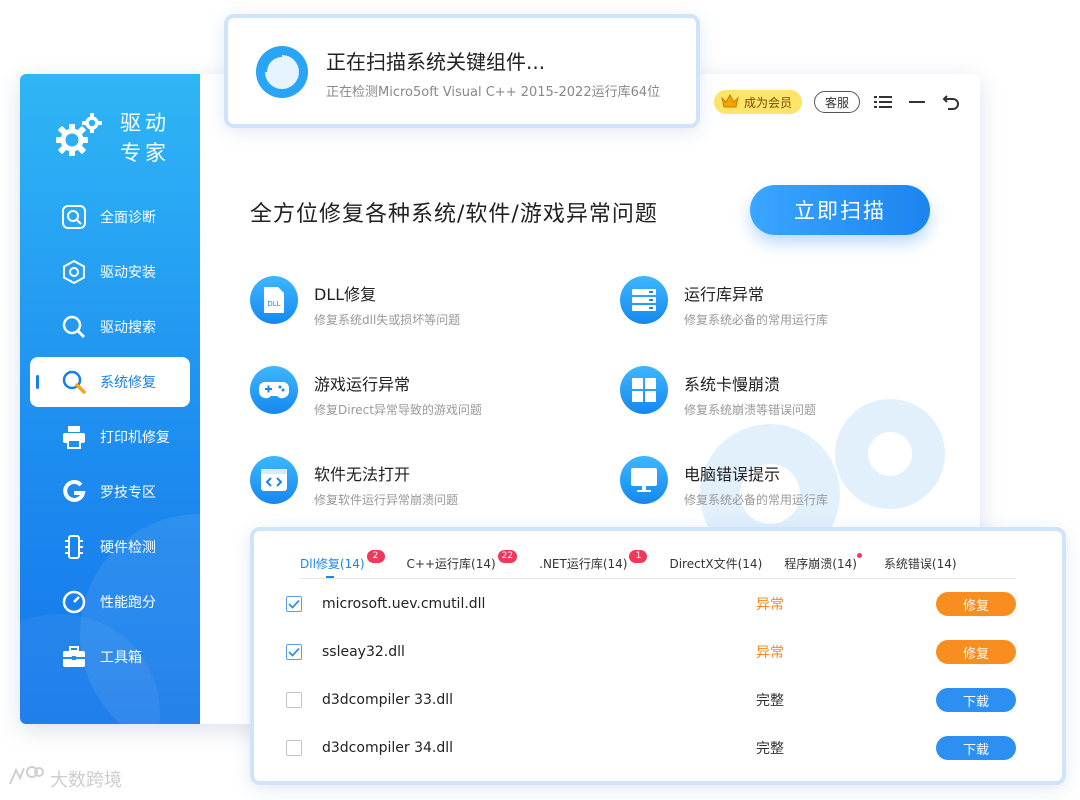  What do you see at coordinates (128, 273) in the screenshot?
I see `sidebar-item-label: 驱动安装` at bounding box center [128, 273].